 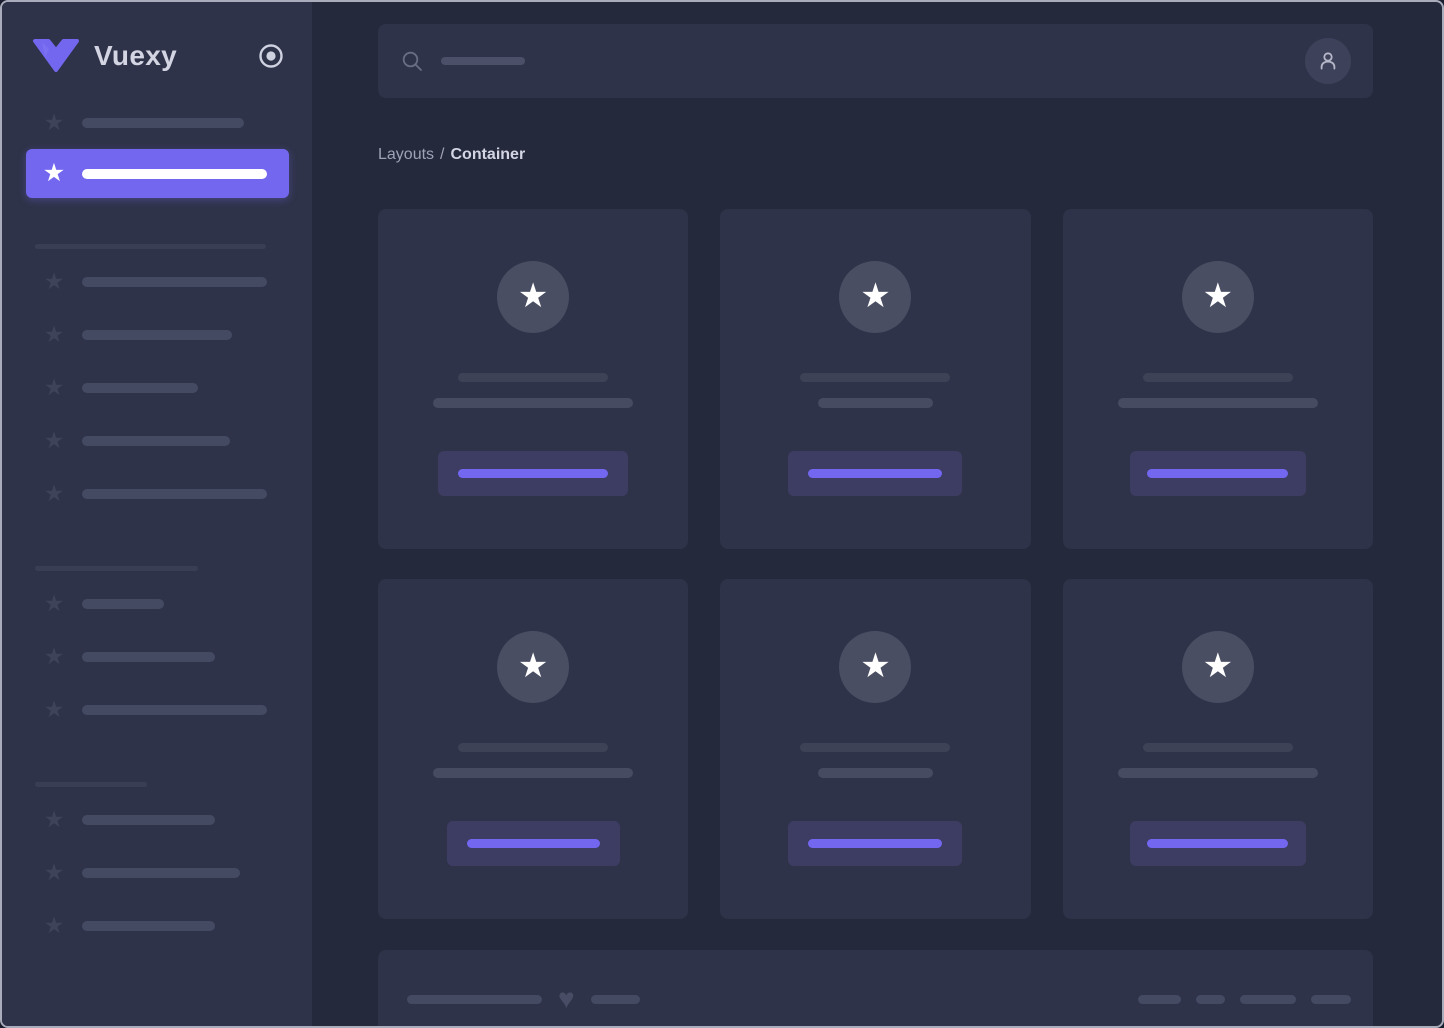 What do you see at coordinates (157, 173) in the screenshot?
I see `sidebar-item-active: ★` at bounding box center [157, 173].